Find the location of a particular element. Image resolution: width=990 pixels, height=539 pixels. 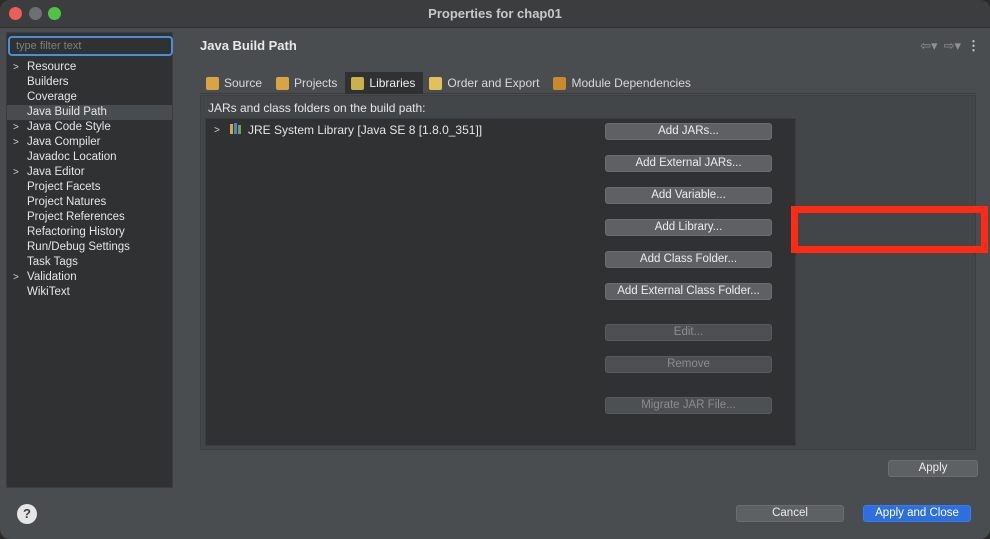

sidebar-item-label: Java Code Style is located at coordinates (69, 127).